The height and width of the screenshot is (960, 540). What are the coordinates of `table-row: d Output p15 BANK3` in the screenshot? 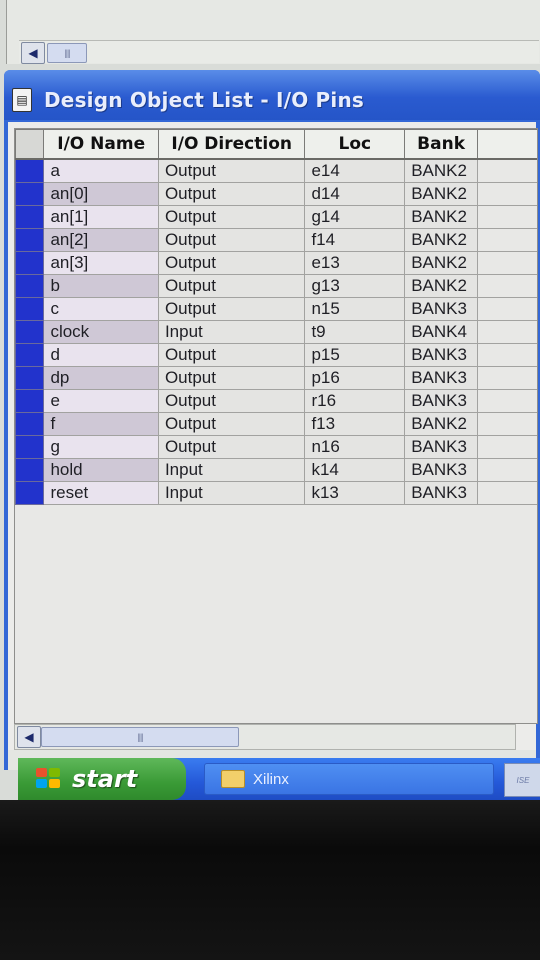 It's located at (275, 355).